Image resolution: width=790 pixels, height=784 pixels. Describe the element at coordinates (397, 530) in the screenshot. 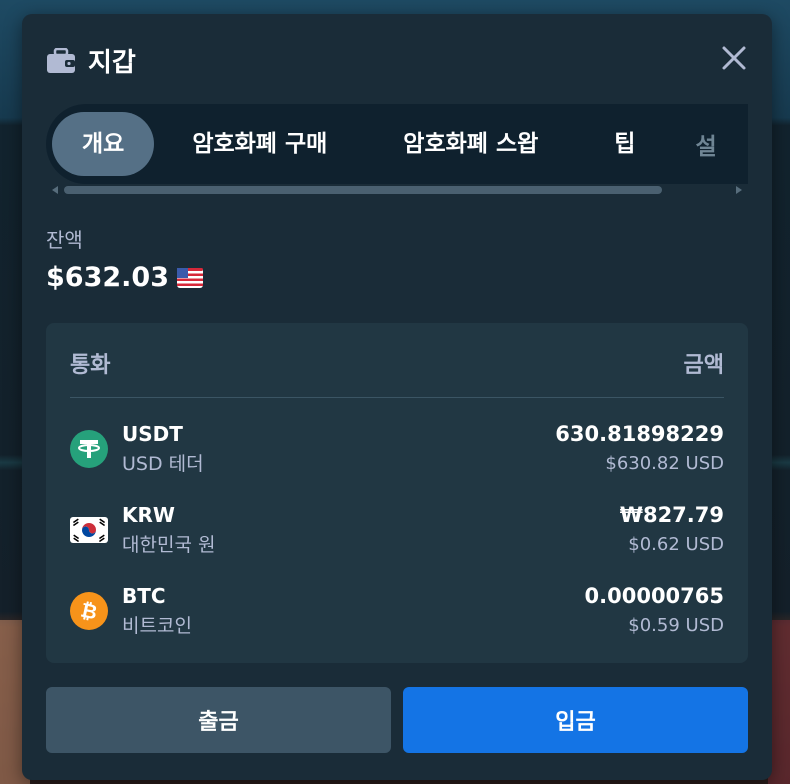

I see `currency-row-krw: KRW 대한민국 원 ₩827.79 $0.62 USD` at that location.